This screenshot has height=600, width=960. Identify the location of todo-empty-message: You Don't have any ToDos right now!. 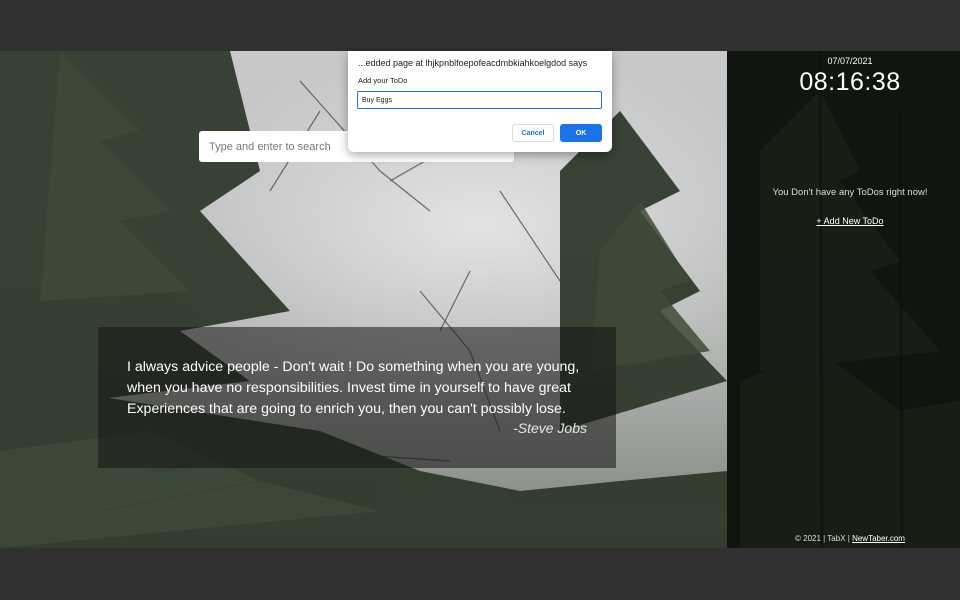
(850, 192).